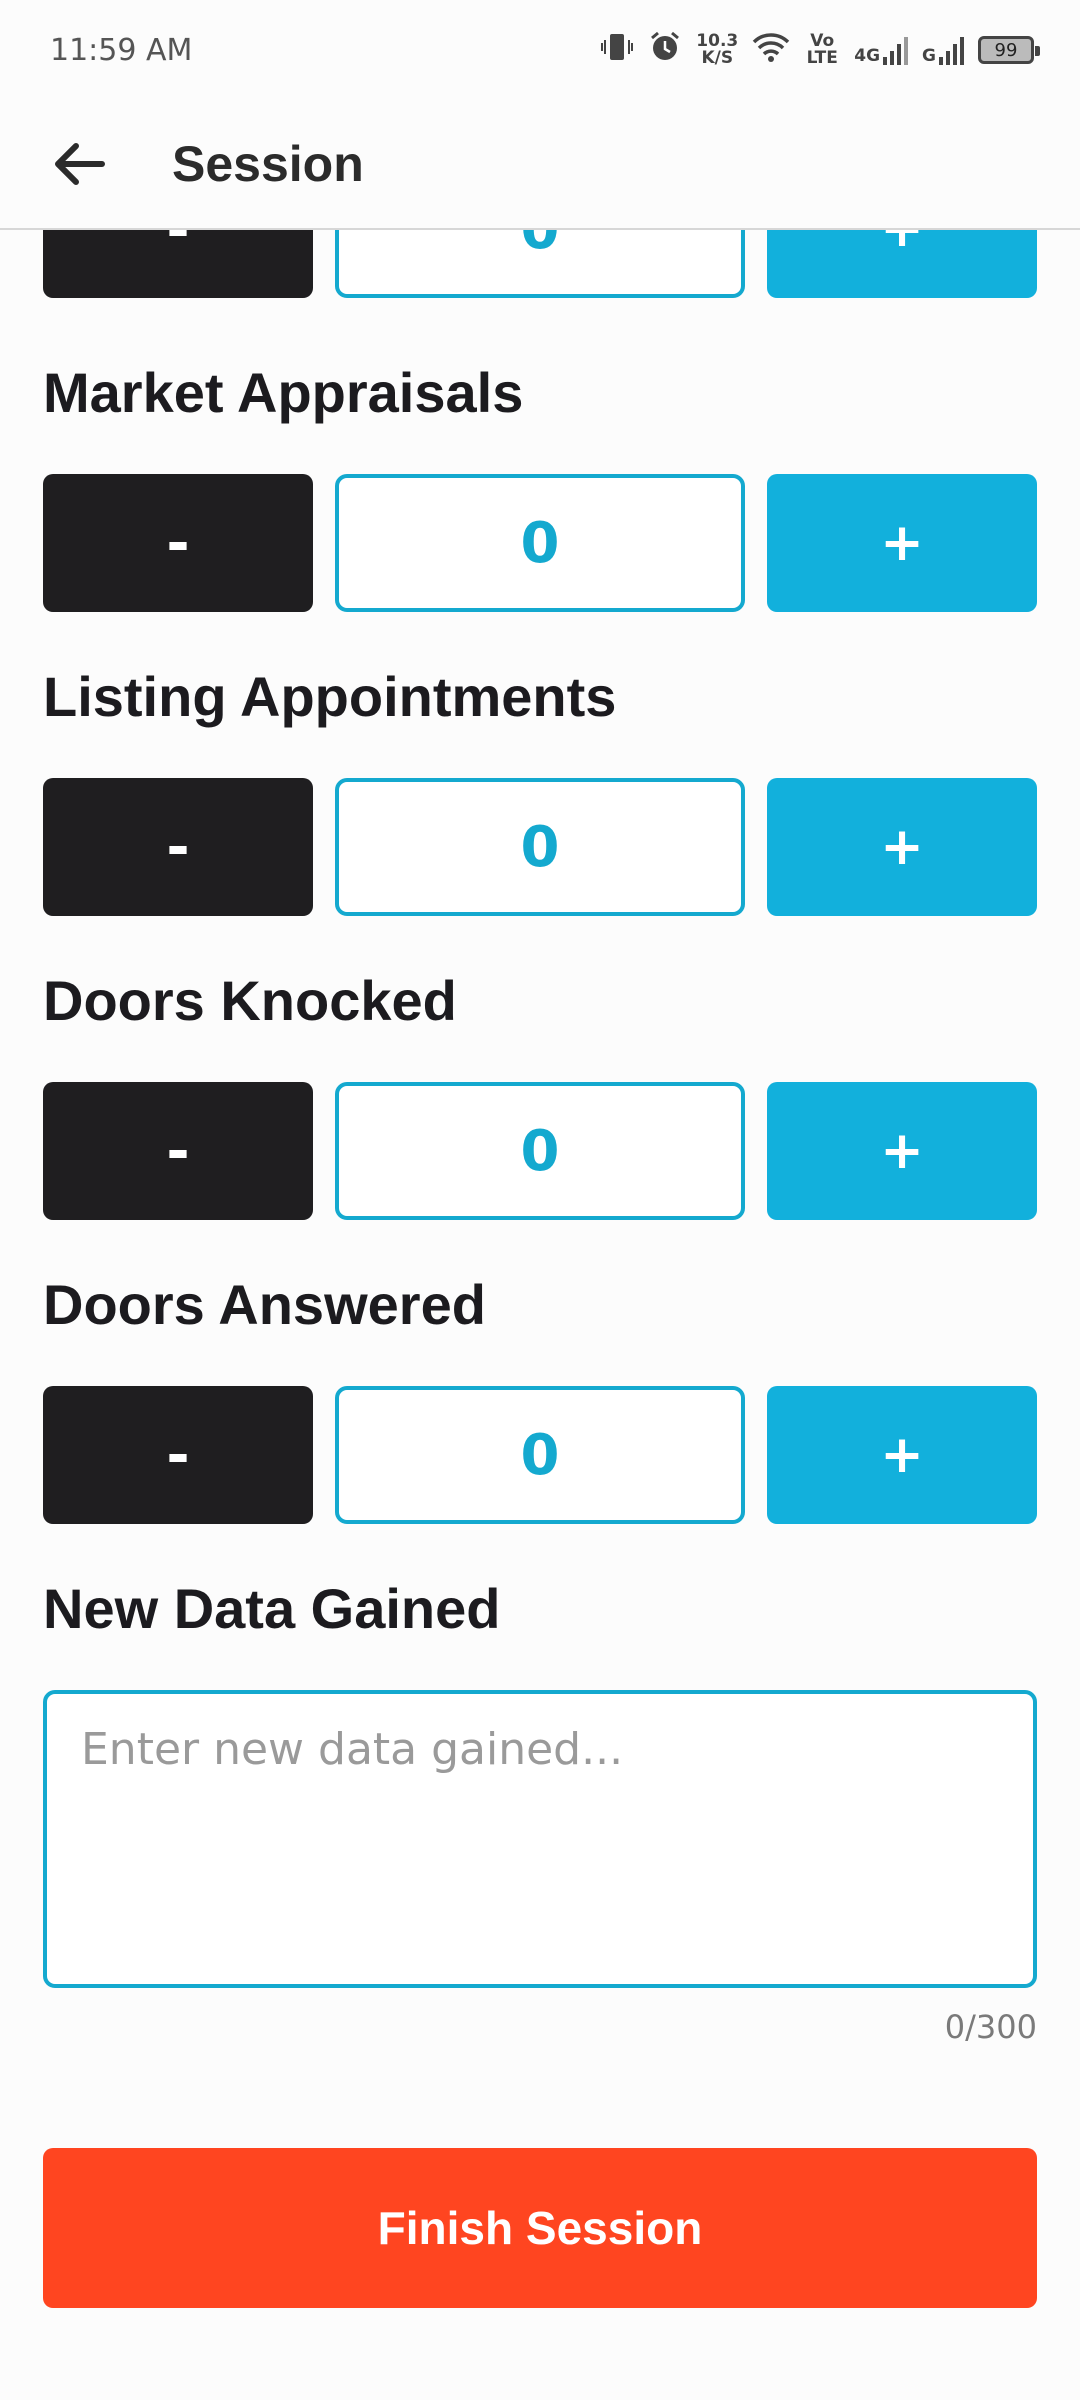 This screenshot has width=1080, height=2400. I want to click on arrow-left-icon, so click(80, 164).